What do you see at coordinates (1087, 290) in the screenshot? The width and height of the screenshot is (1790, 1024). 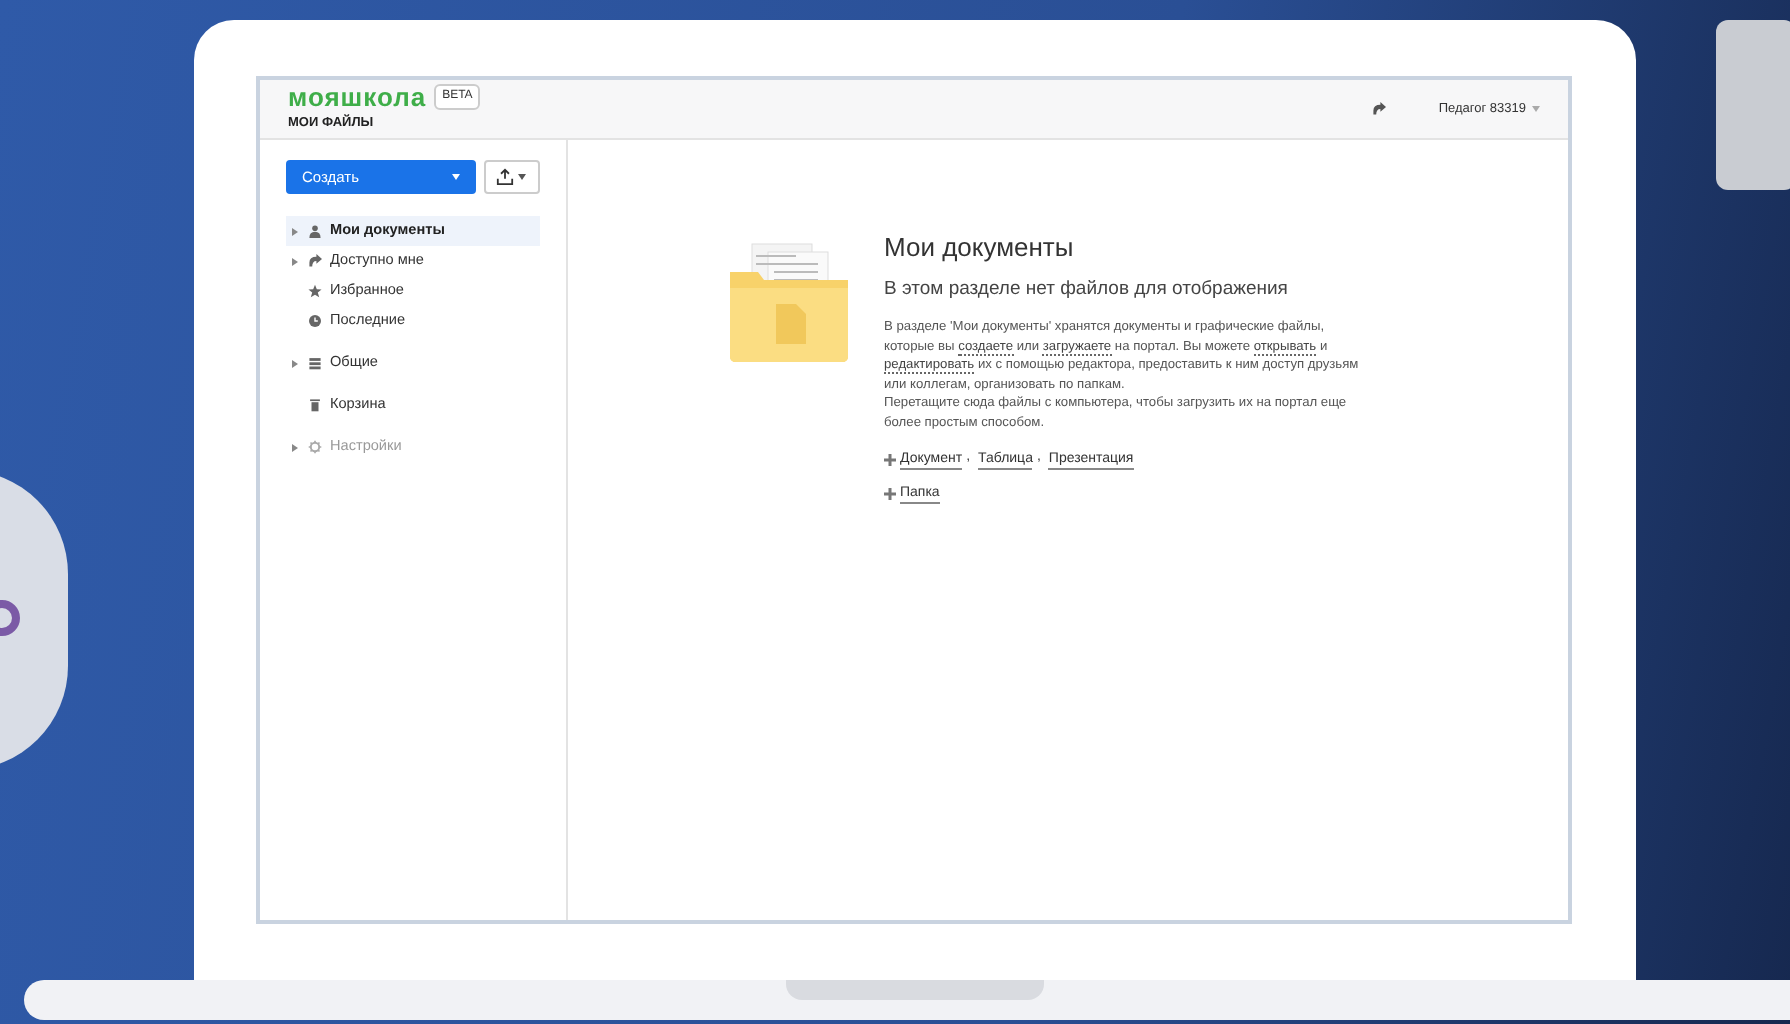 I see `empty-message: В этом разделе нет файлов для отображения` at bounding box center [1087, 290].